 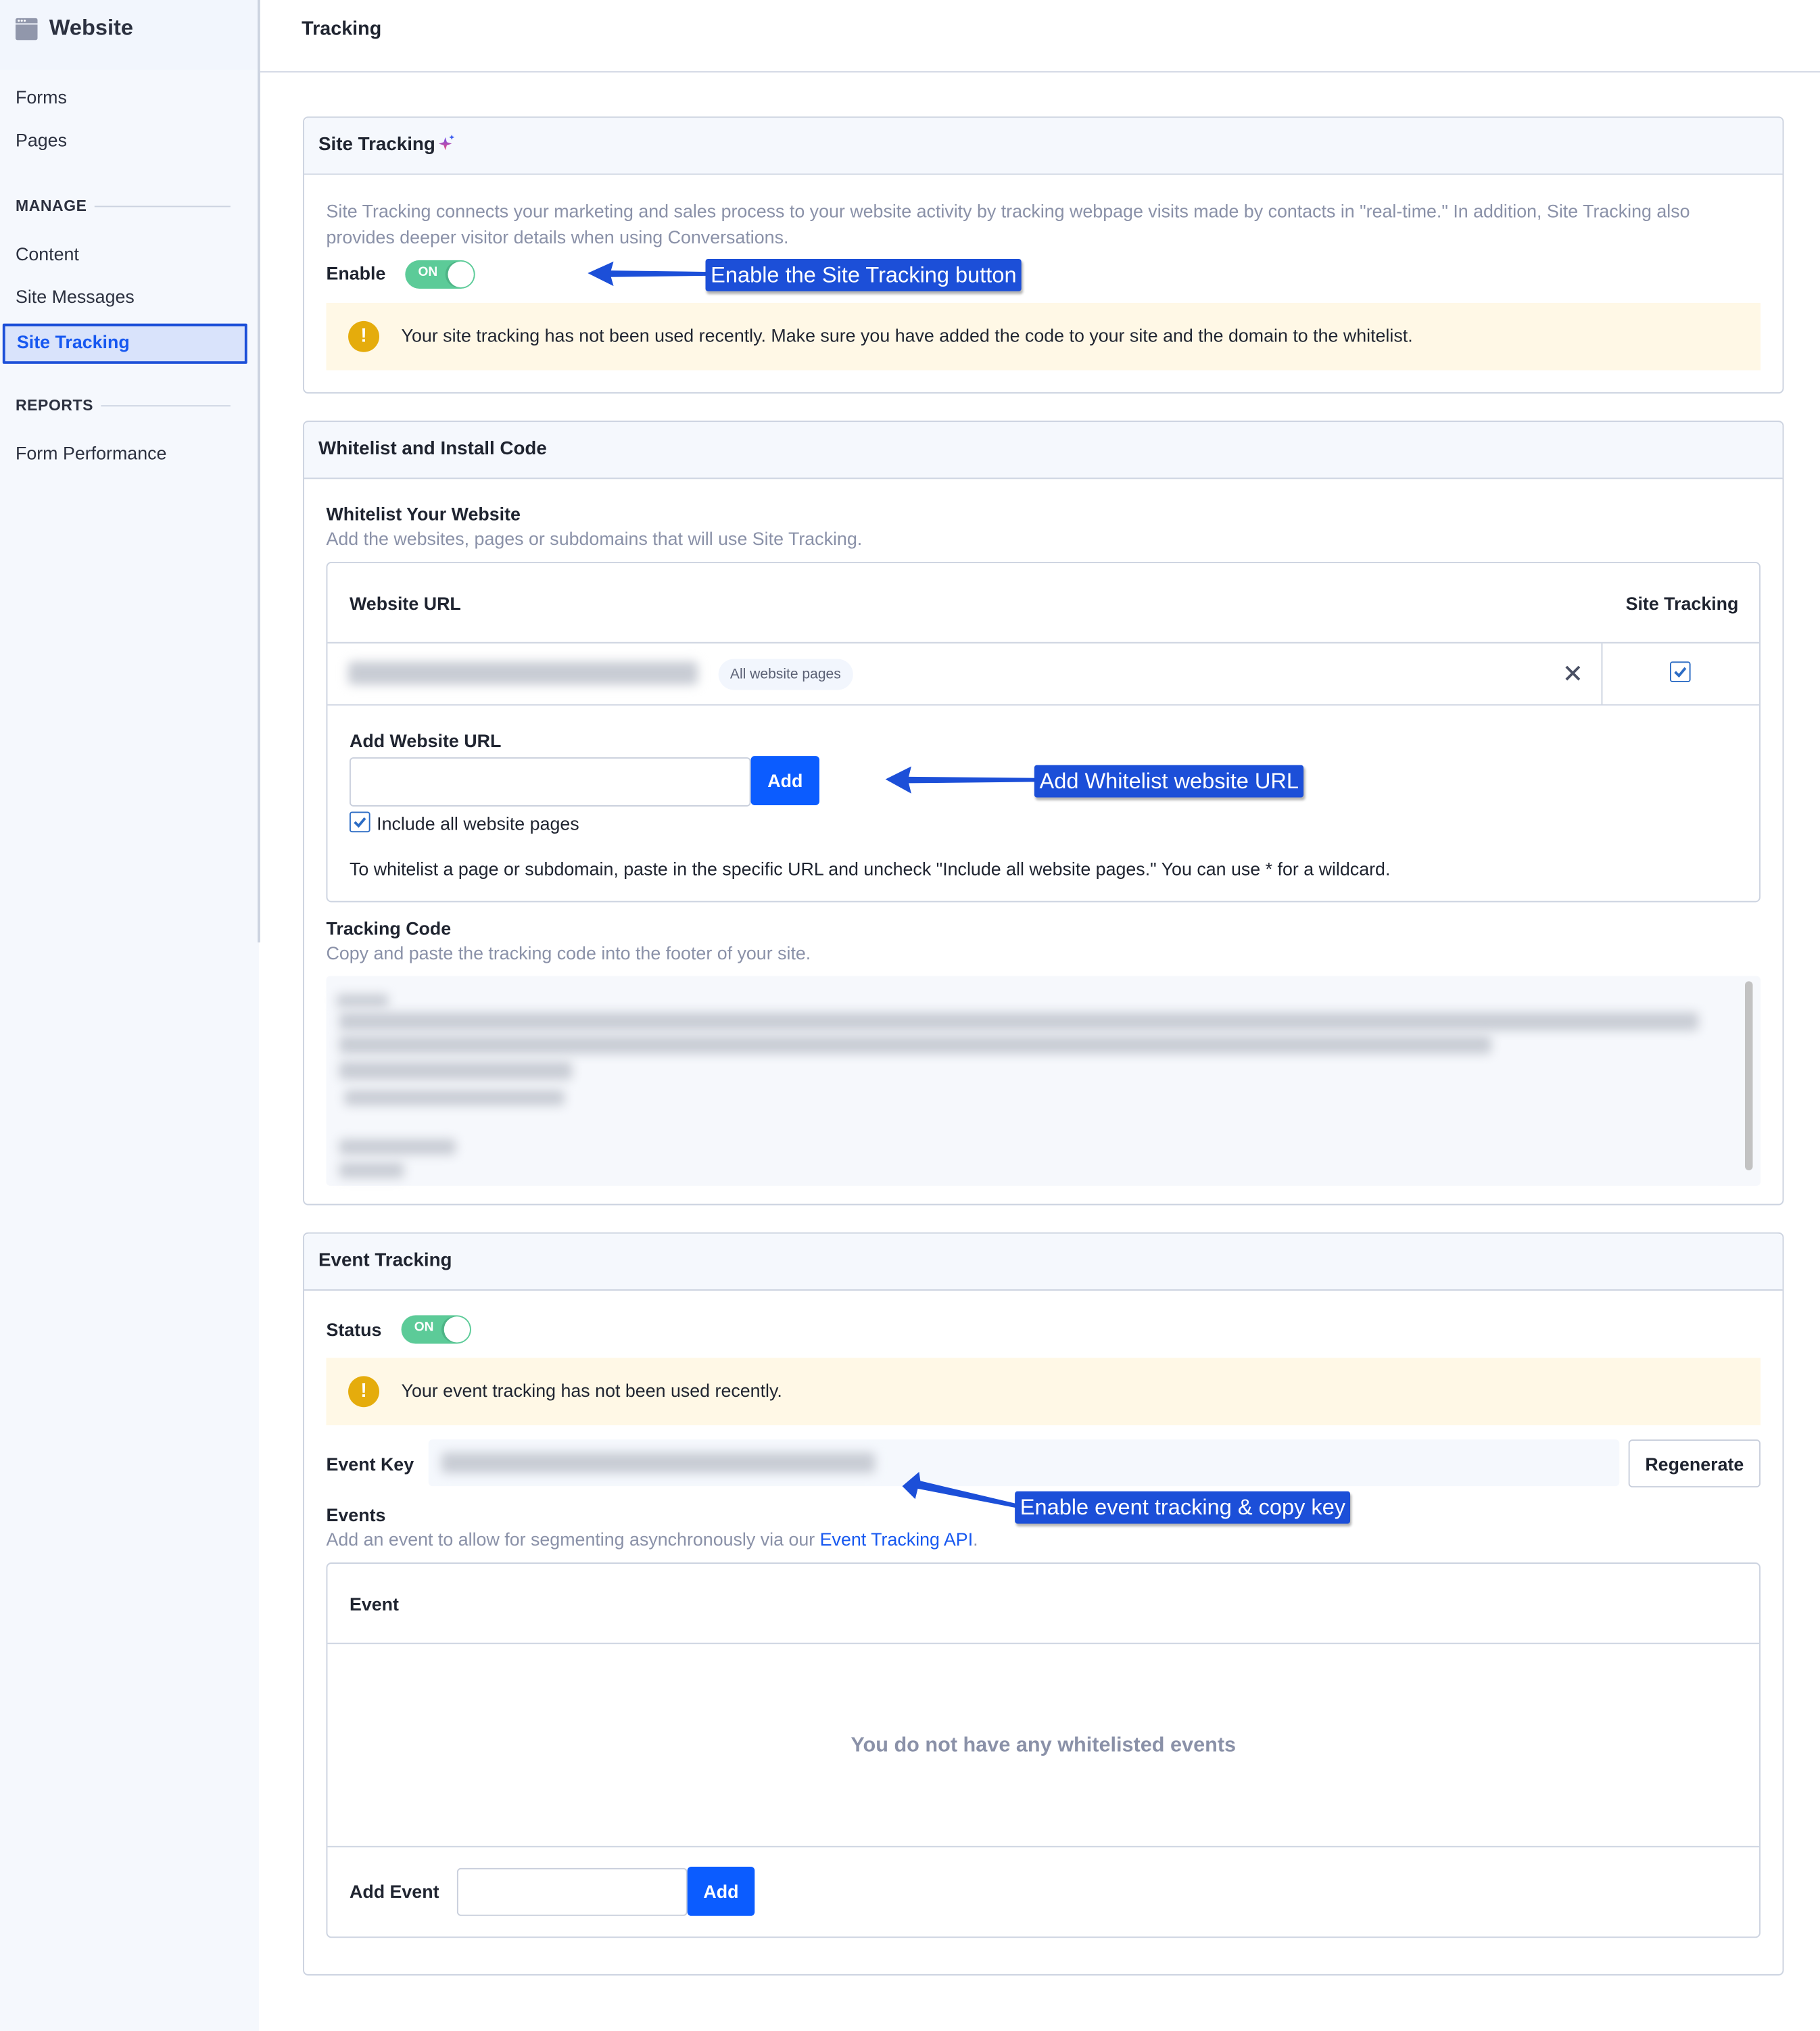 What do you see at coordinates (394, 1891) in the screenshot?
I see `add-event-label: Add Event` at bounding box center [394, 1891].